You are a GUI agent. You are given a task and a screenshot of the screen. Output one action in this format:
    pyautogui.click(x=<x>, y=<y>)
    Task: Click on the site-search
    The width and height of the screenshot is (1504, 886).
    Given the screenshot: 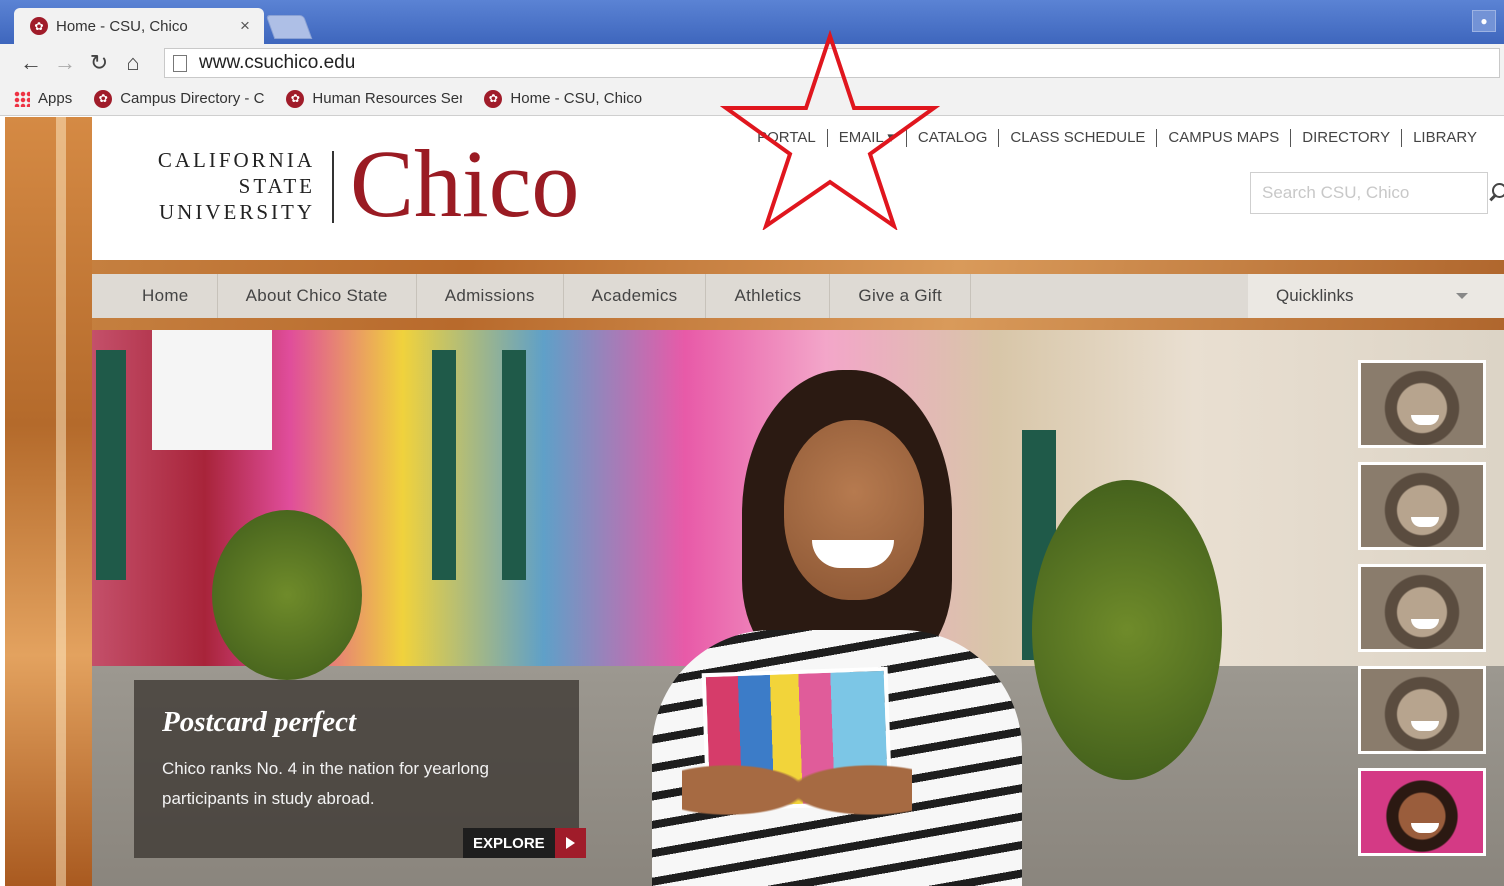 What is the action you would take?
    pyautogui.click(x=1377, y=193)
    